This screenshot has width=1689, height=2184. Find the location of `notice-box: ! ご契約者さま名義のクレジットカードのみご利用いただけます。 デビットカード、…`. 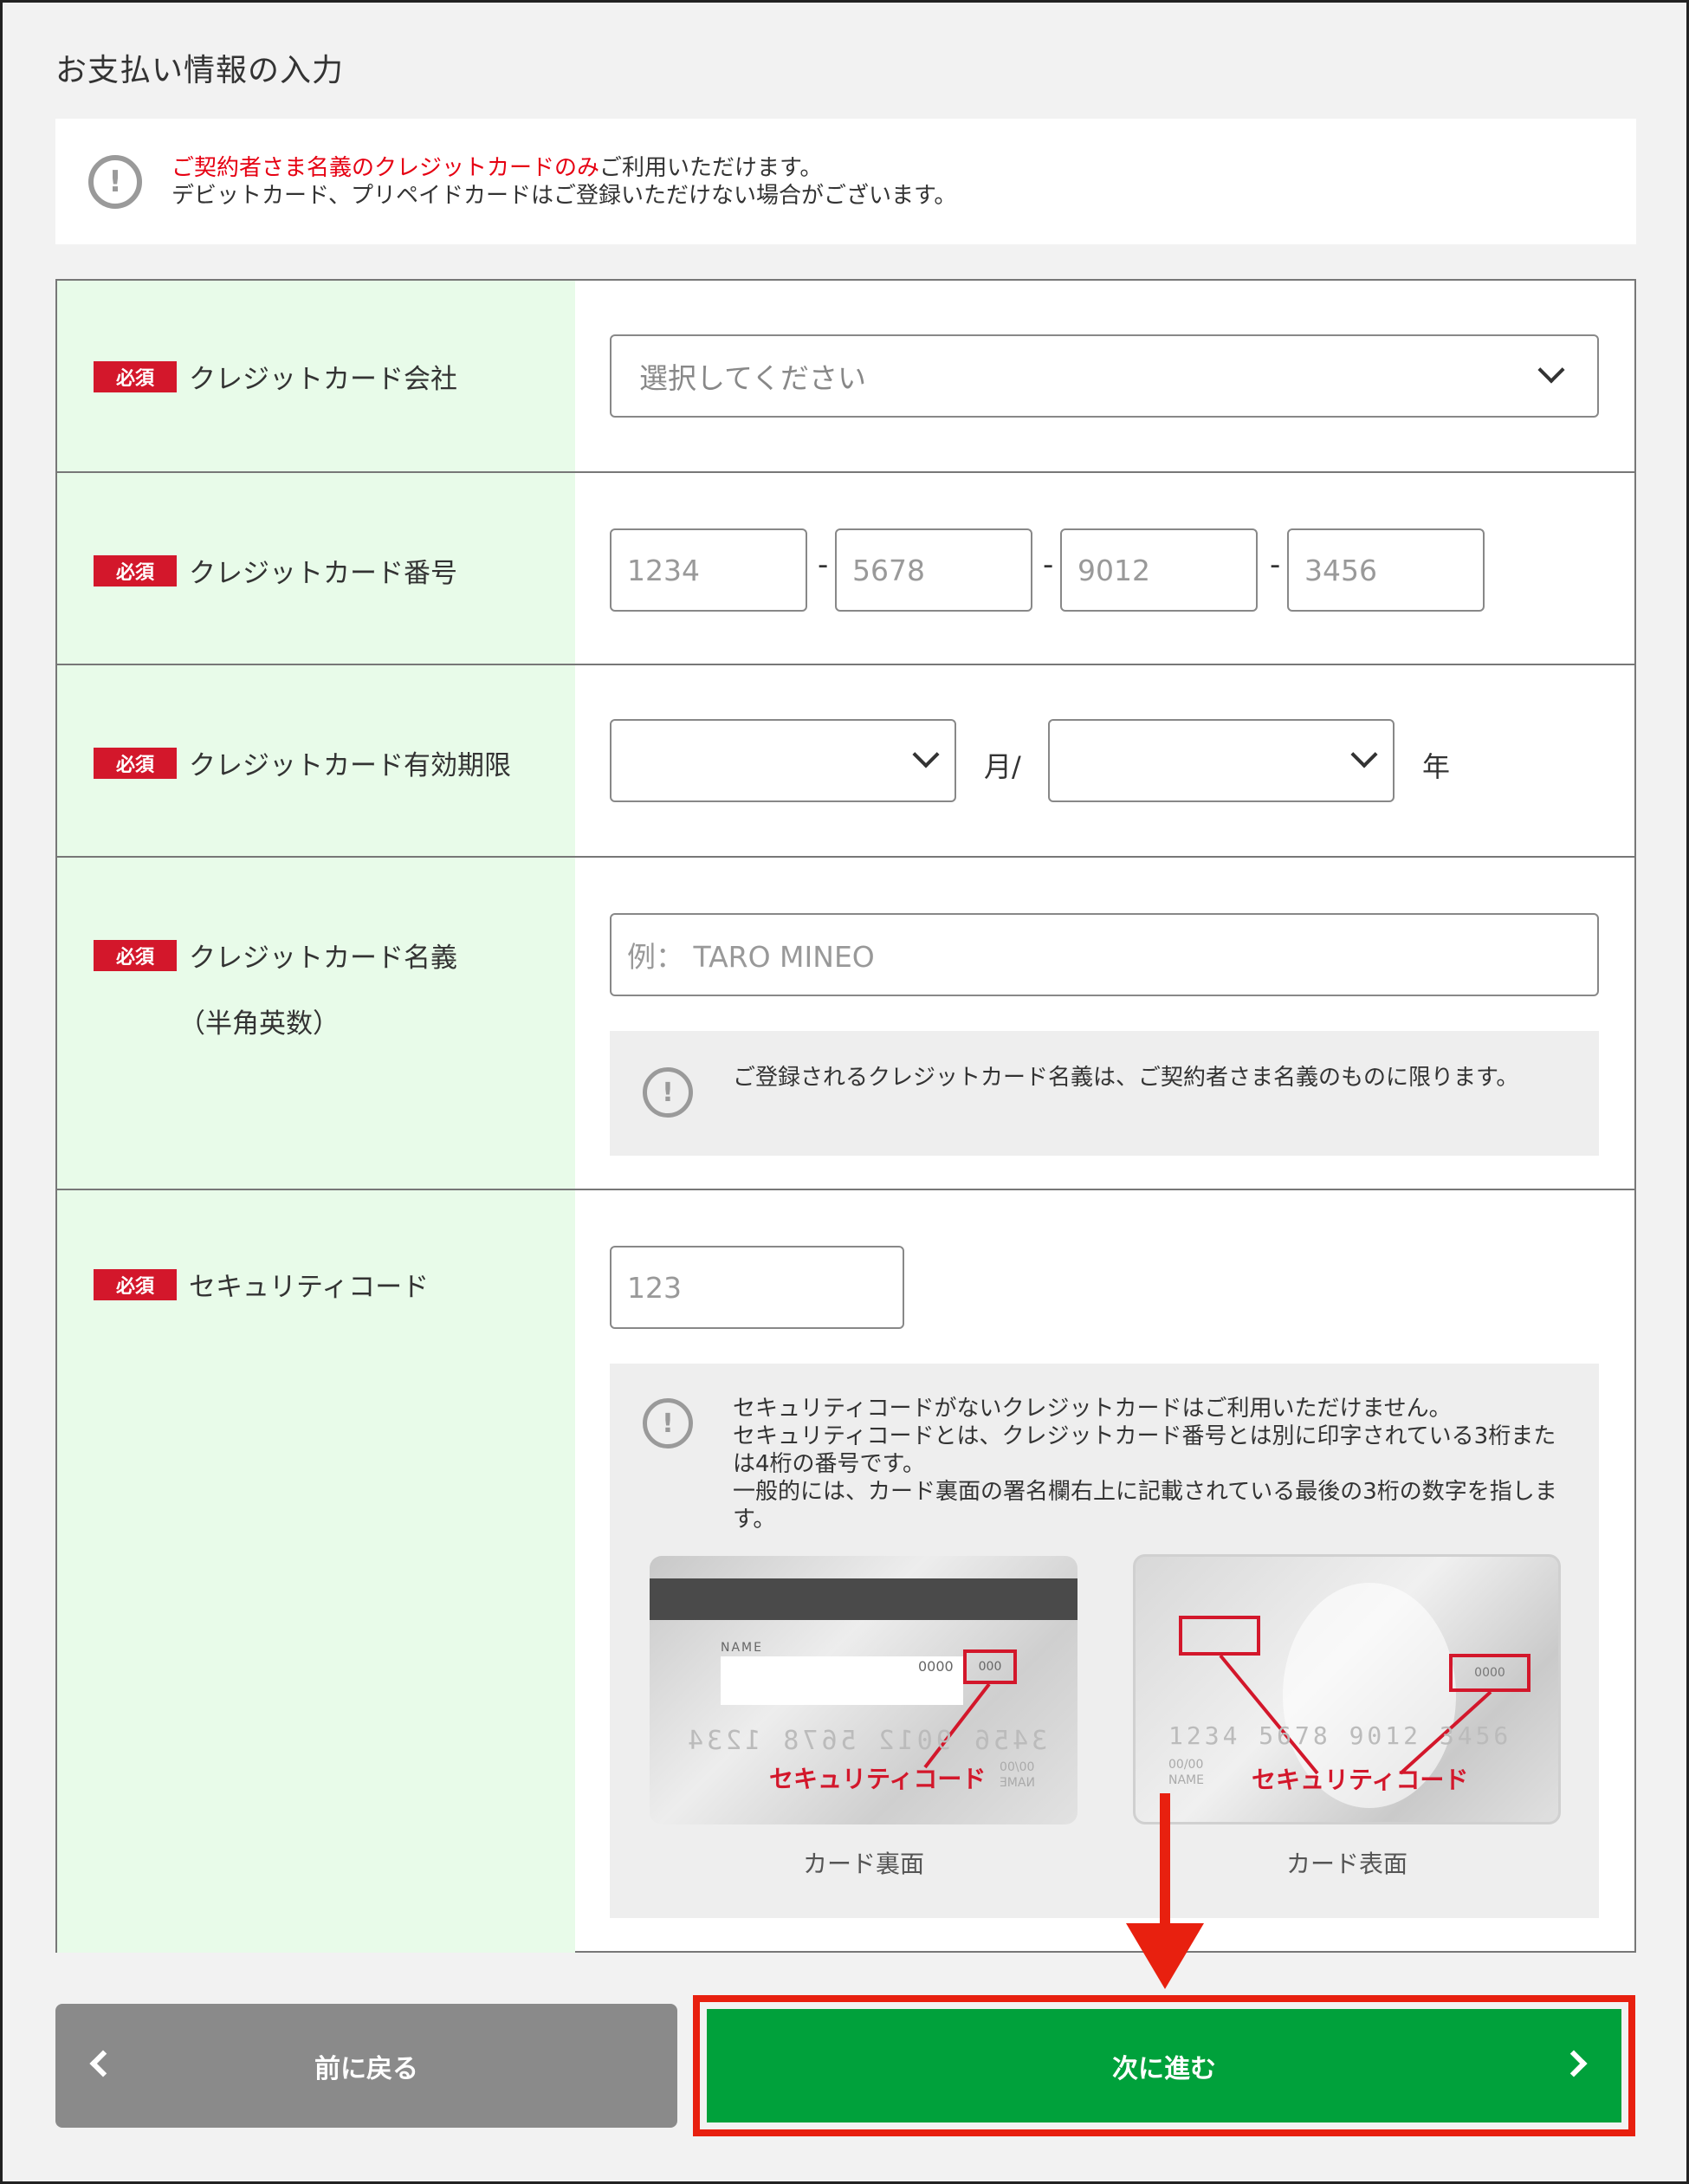

notice-box: ! ご契約者さま名義のクレジットカードのみご利用いただけます。 デビットカード、… is located at coordinates (846, 181).